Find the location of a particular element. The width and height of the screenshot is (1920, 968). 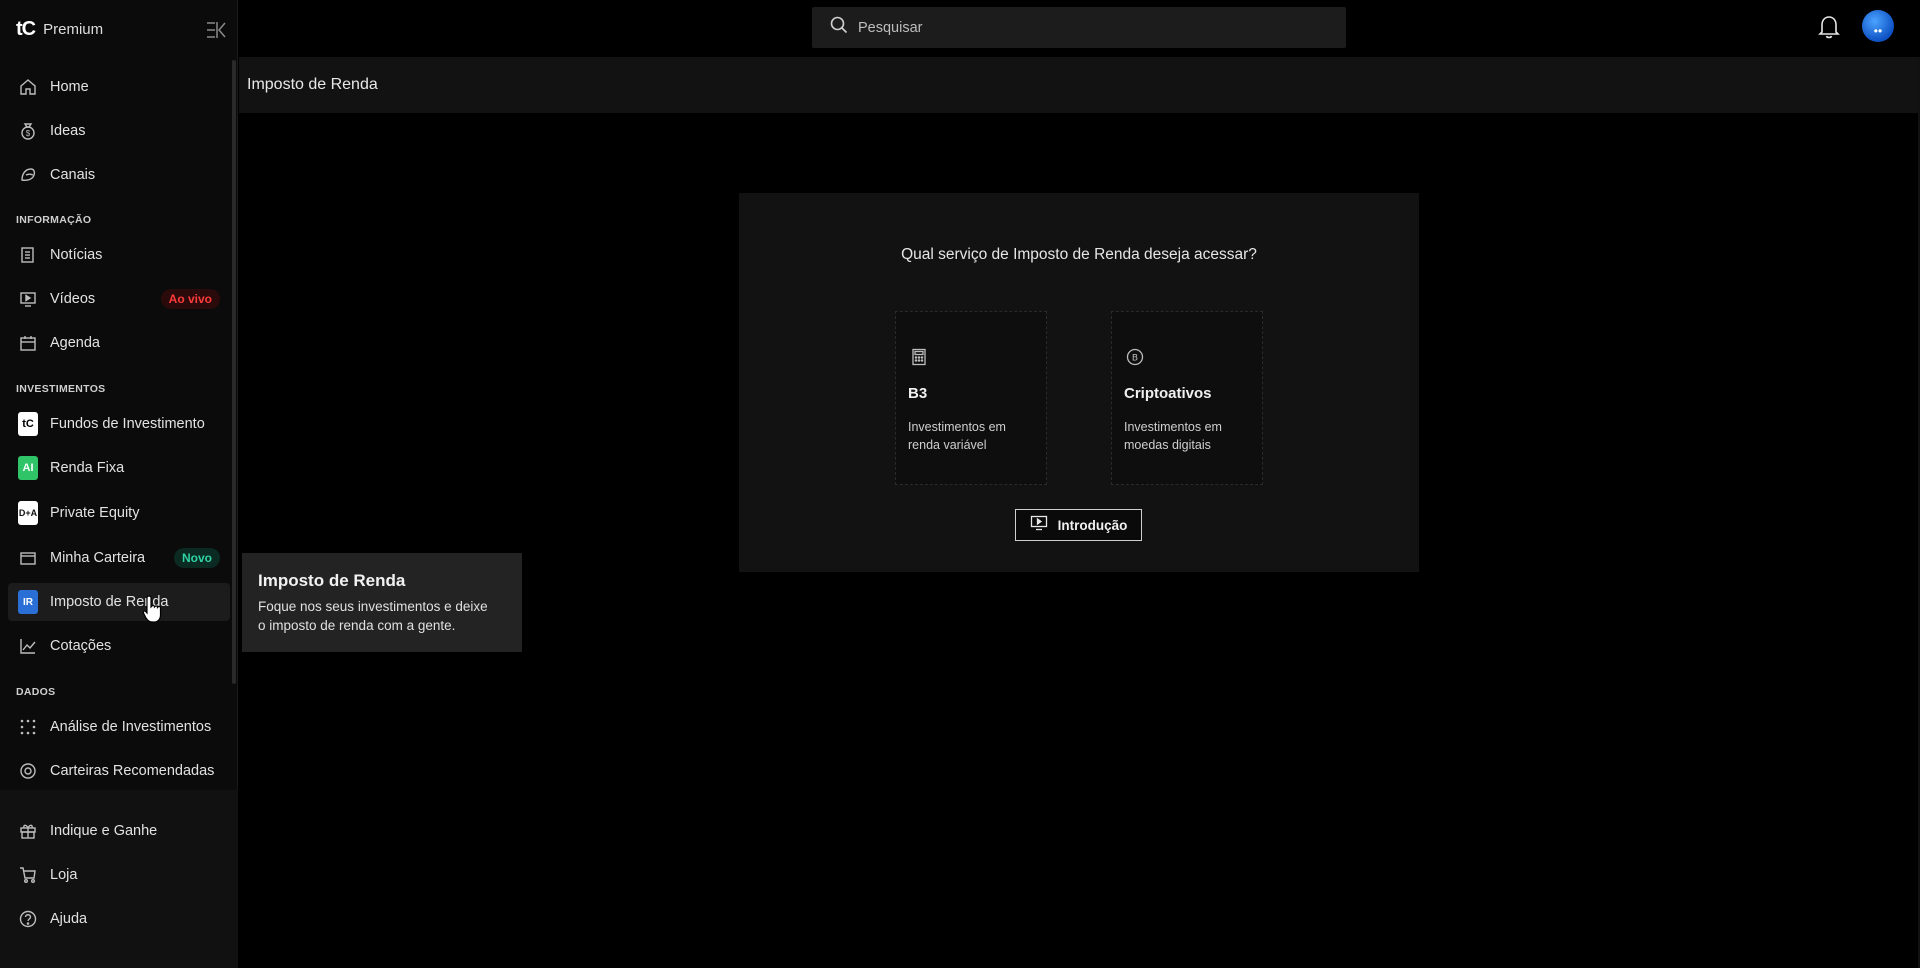

sidebar-item-loja: Loja is located at coordinates (119, 875).